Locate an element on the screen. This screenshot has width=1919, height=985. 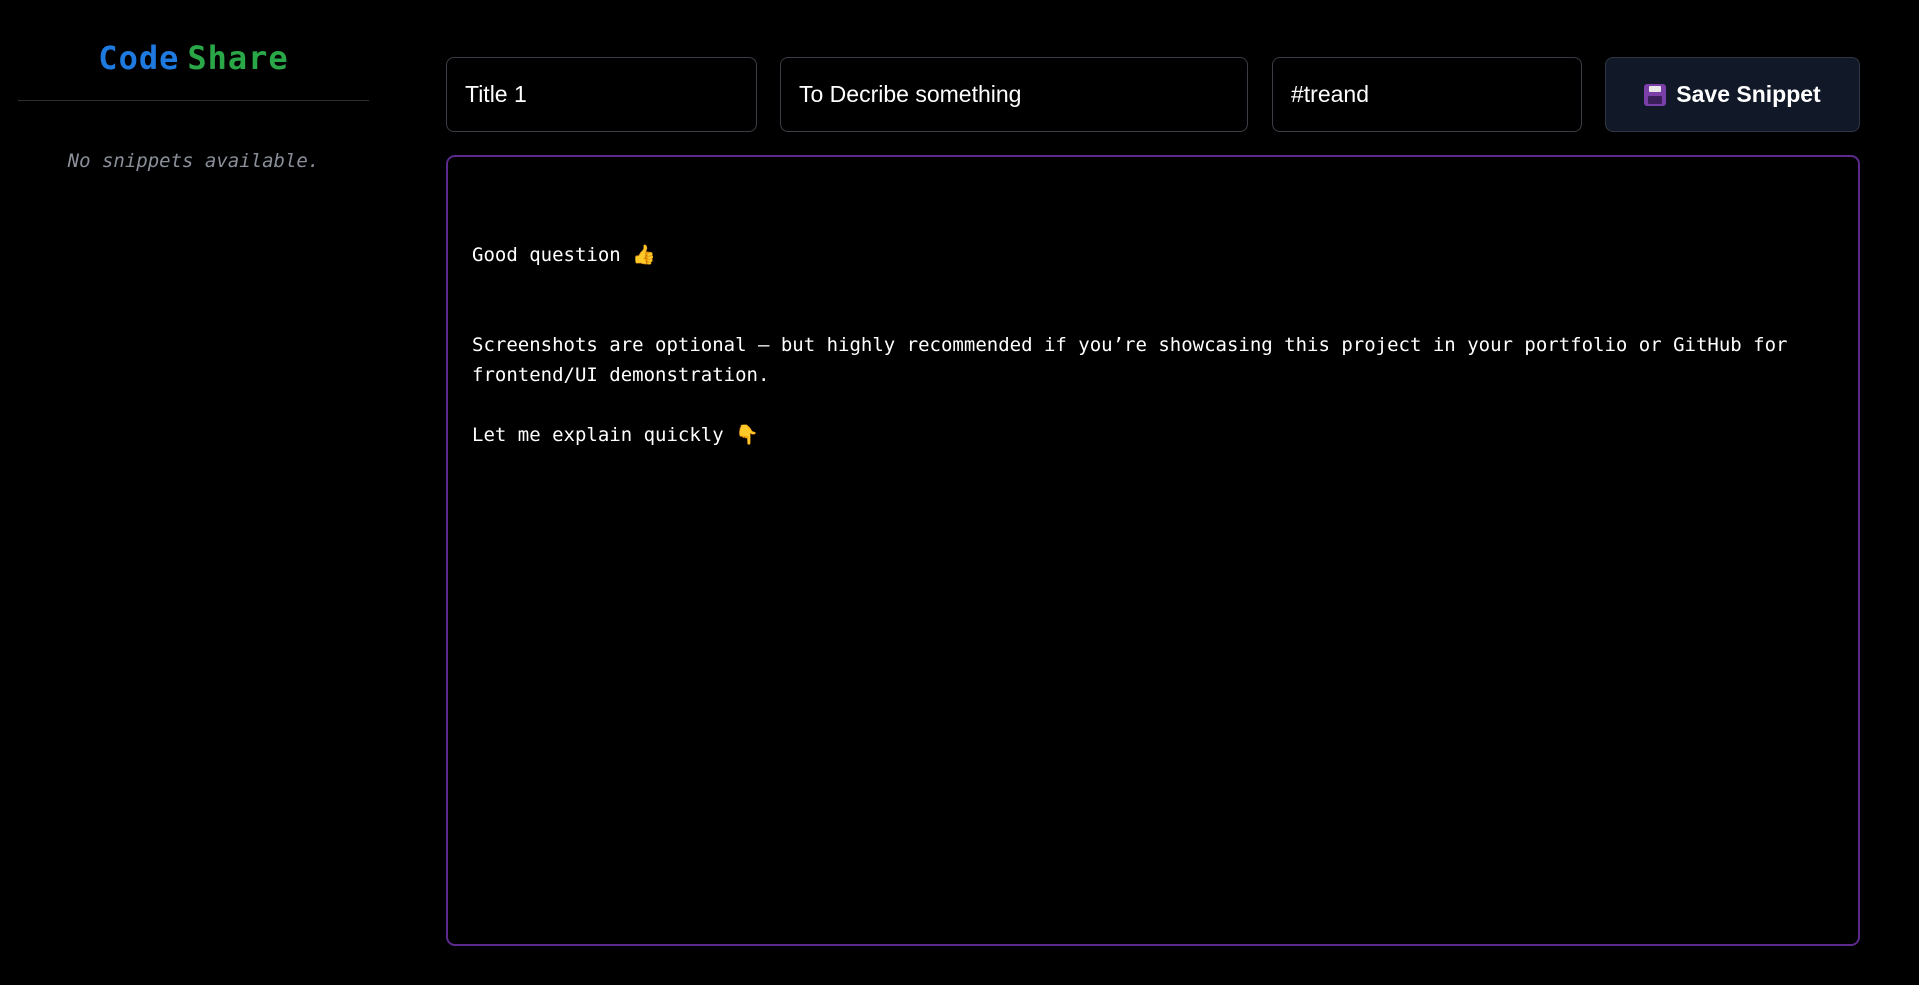
description-input is located at coordinates (1014, 94).